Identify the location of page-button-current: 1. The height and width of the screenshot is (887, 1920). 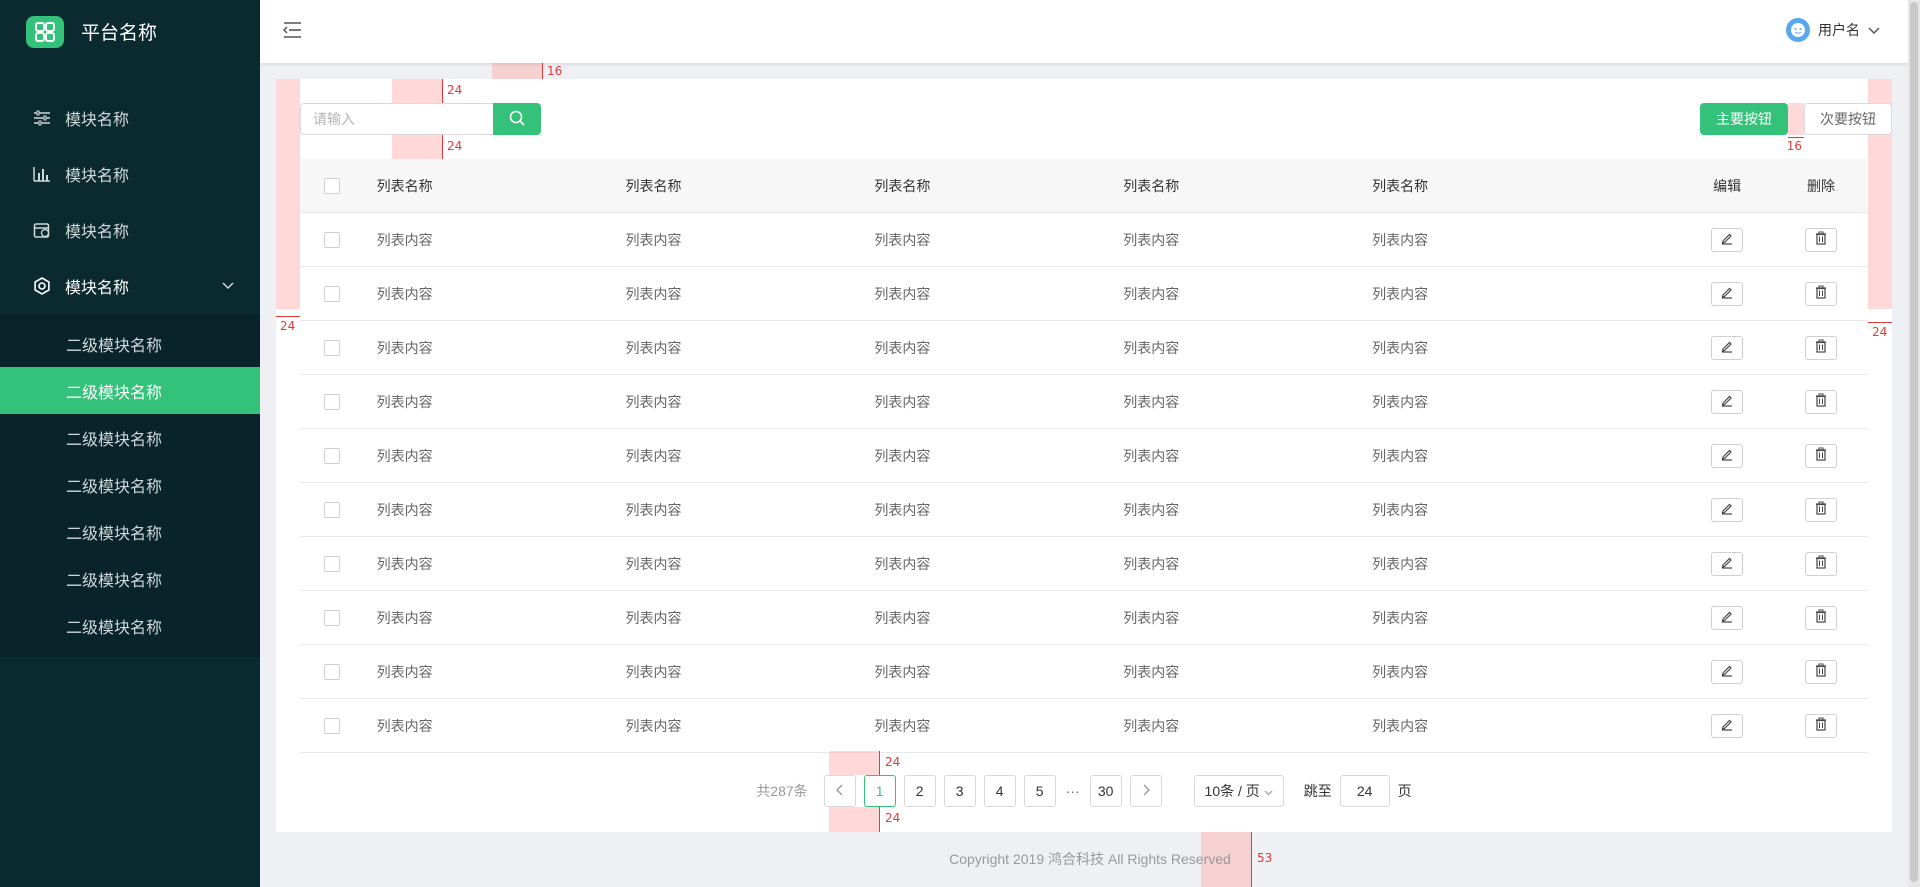
(879, 791).